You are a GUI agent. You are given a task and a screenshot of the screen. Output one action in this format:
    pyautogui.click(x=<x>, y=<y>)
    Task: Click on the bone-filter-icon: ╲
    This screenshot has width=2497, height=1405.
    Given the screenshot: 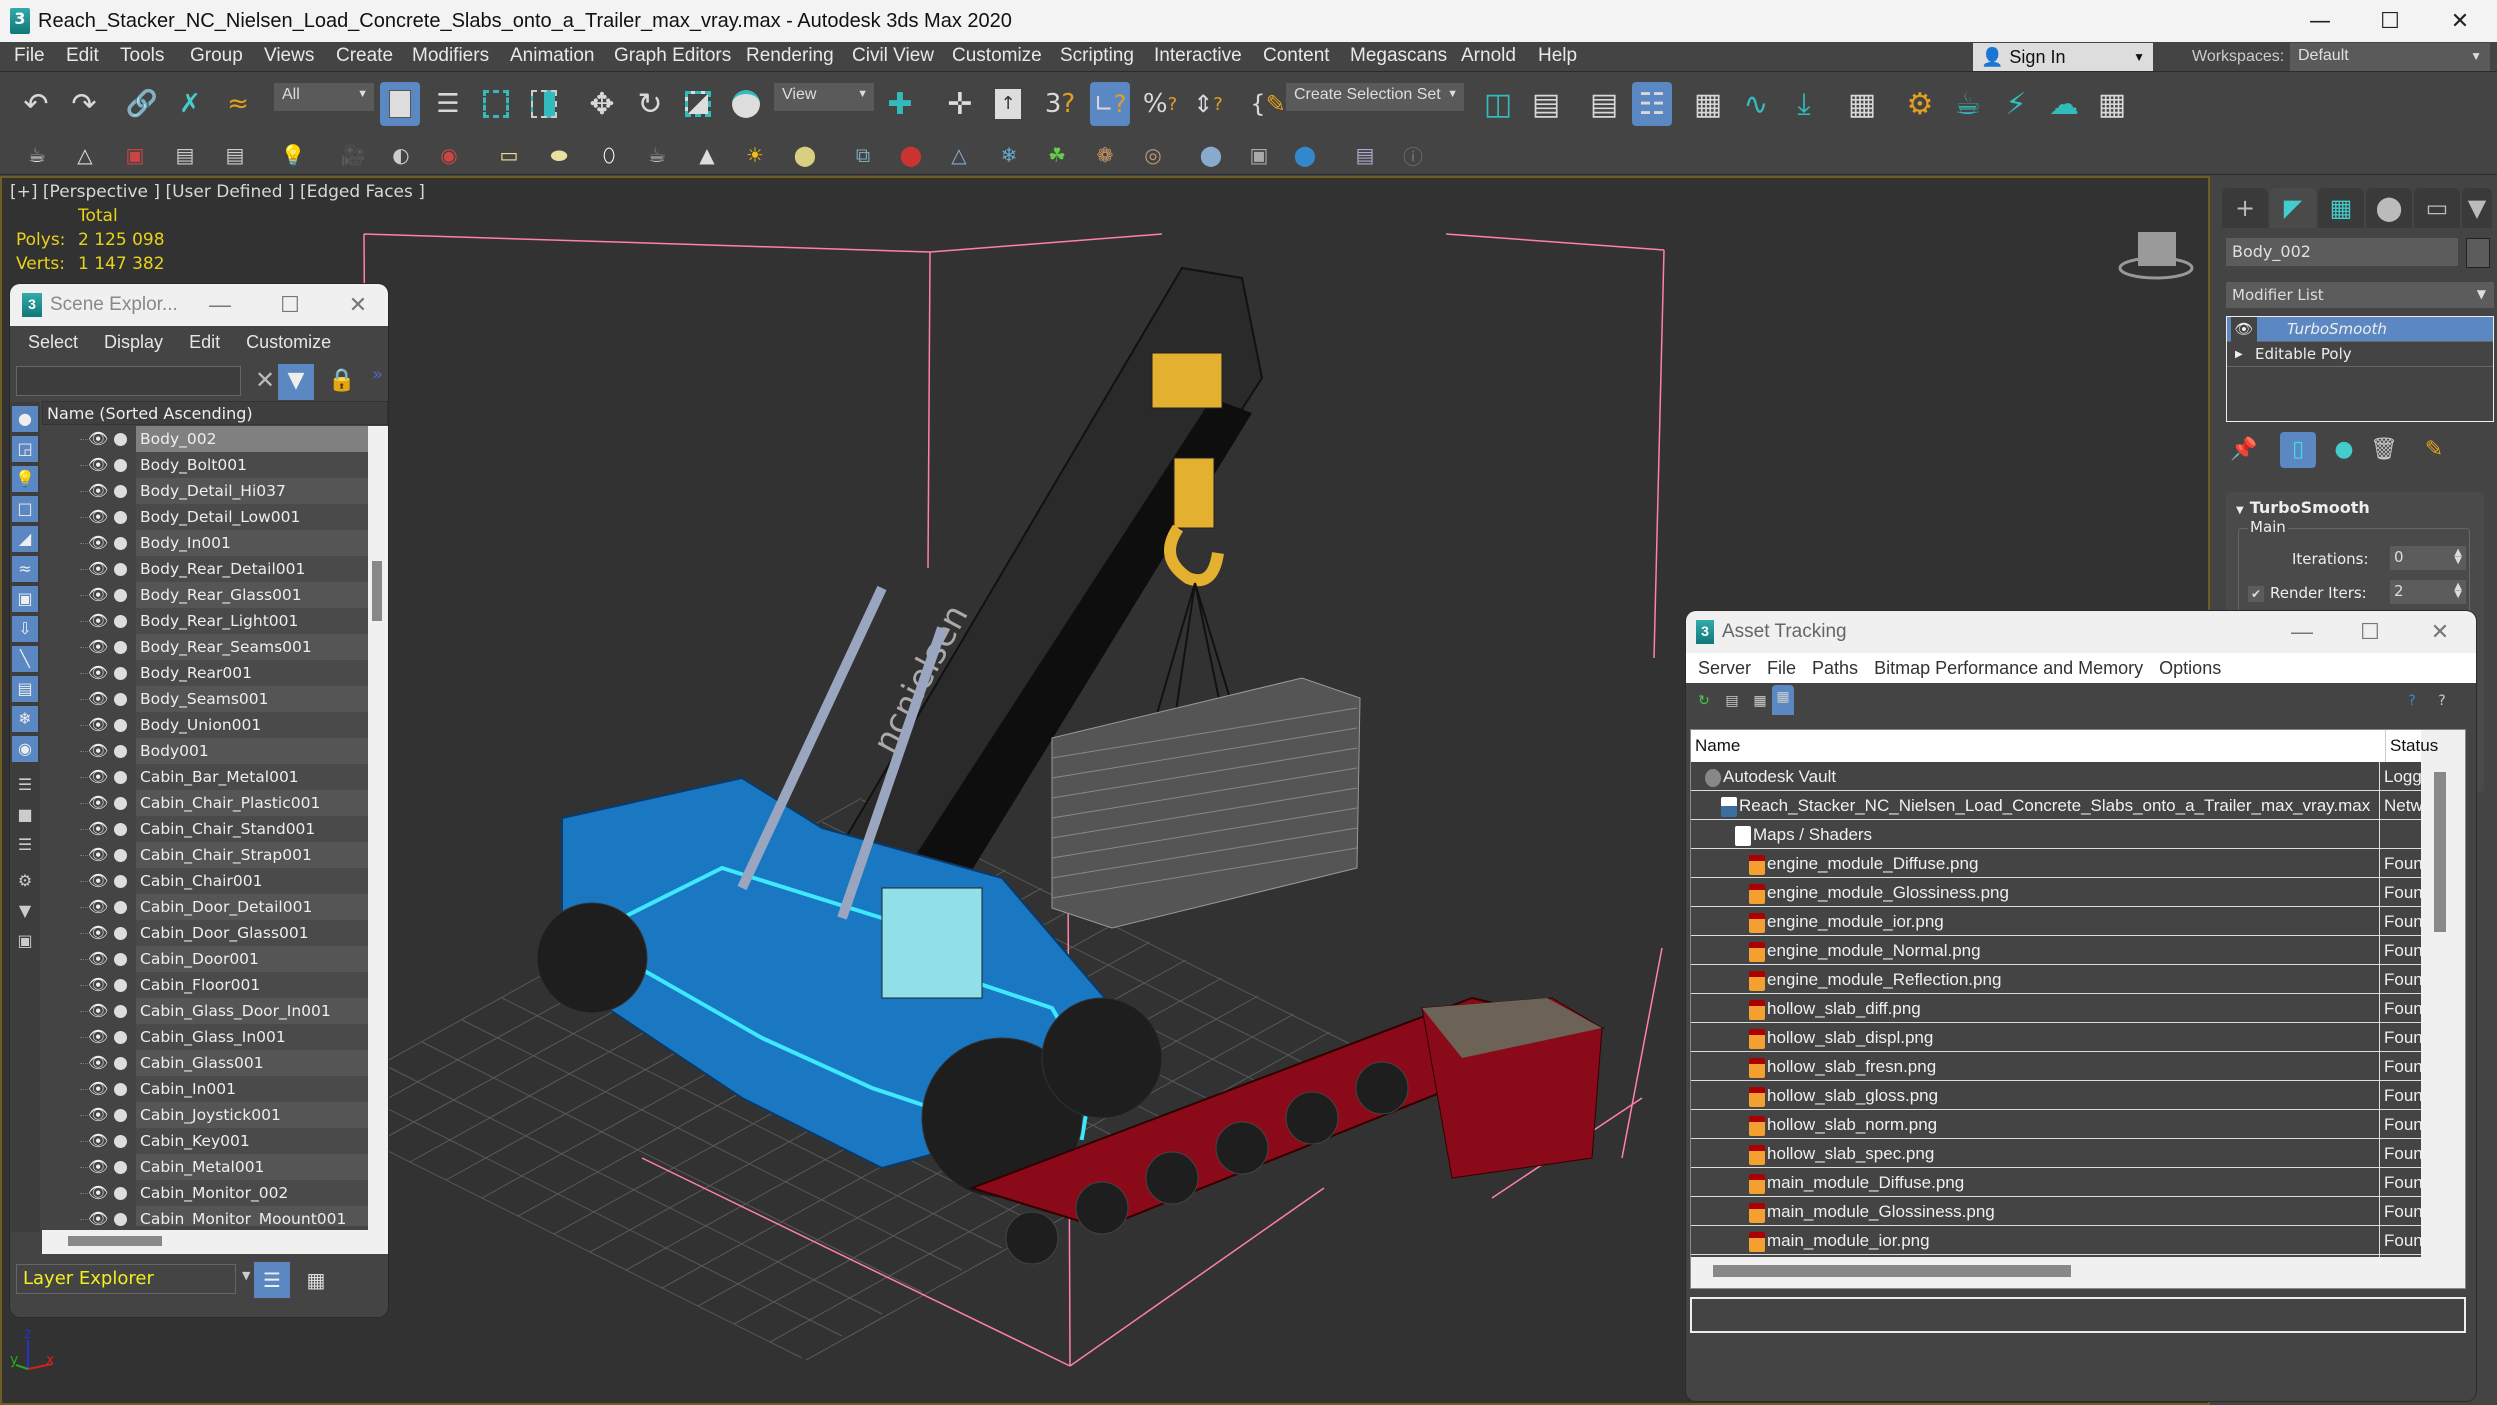 What is the action you would take?
    pyautogui.click(x=25, y=659)
    